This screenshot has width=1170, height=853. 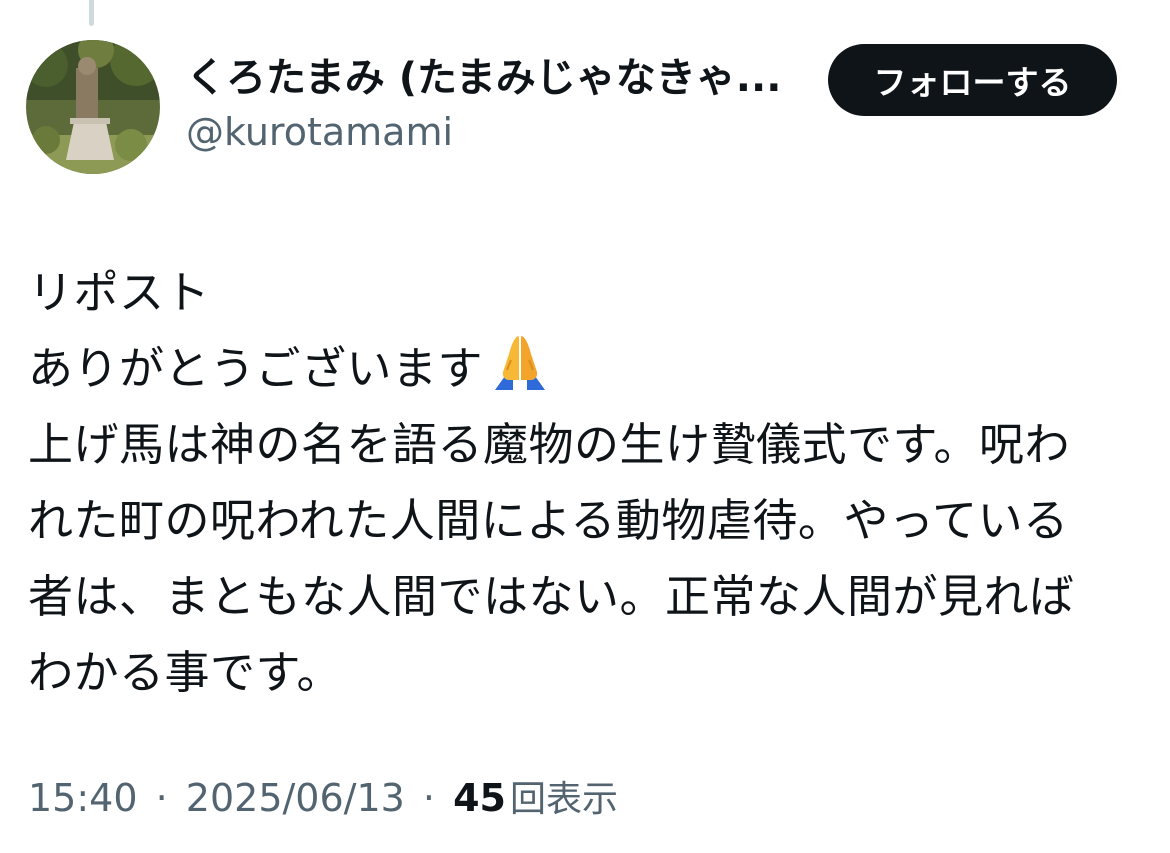 I want to click on avatar-image, so click(x=93, y=107).